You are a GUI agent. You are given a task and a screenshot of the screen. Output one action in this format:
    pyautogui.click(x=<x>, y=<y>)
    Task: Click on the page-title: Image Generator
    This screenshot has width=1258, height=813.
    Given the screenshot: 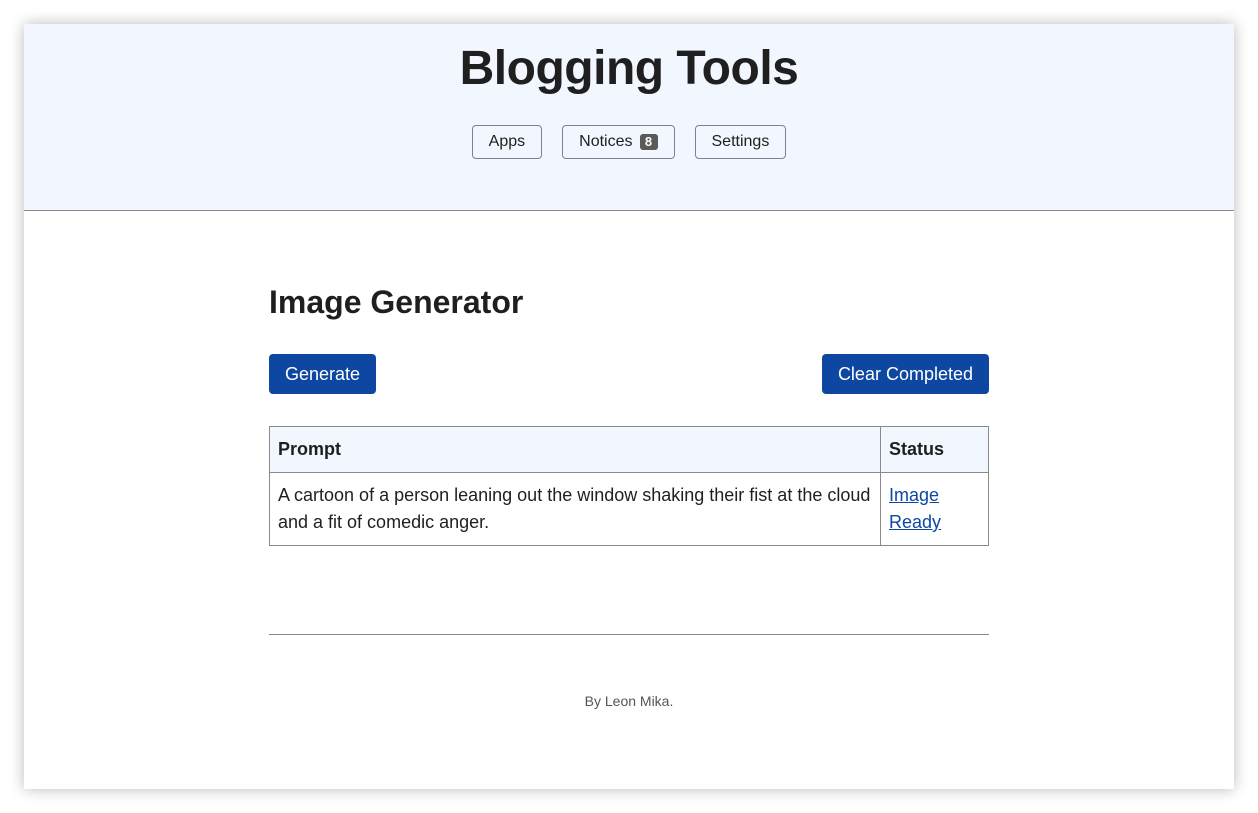 What is the action you would take?
    pyautogui.click(x=396, y=302)
    